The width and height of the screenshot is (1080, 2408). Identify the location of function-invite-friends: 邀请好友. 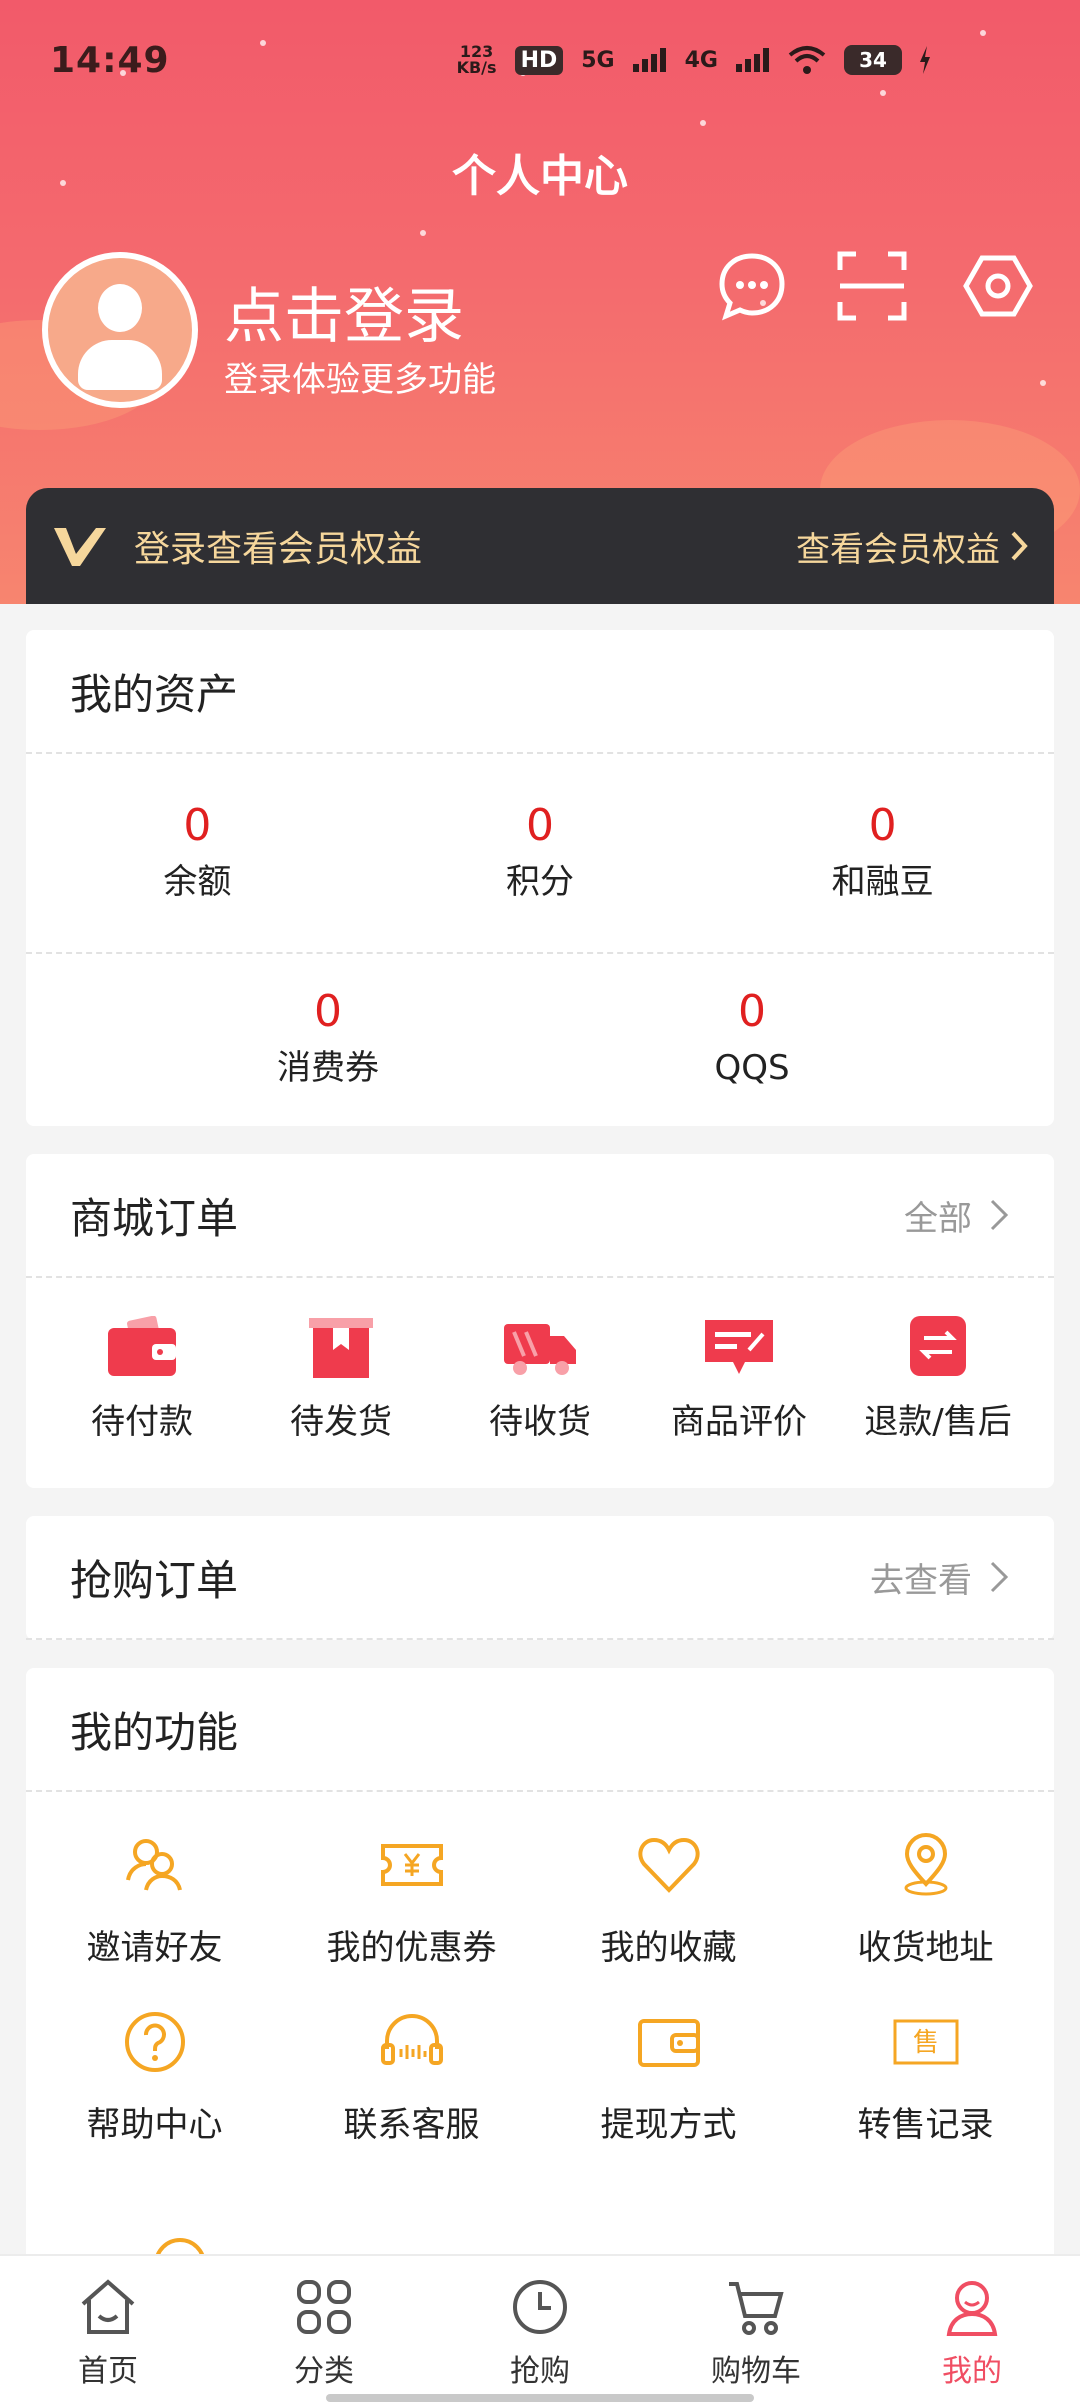
(154, 1900).